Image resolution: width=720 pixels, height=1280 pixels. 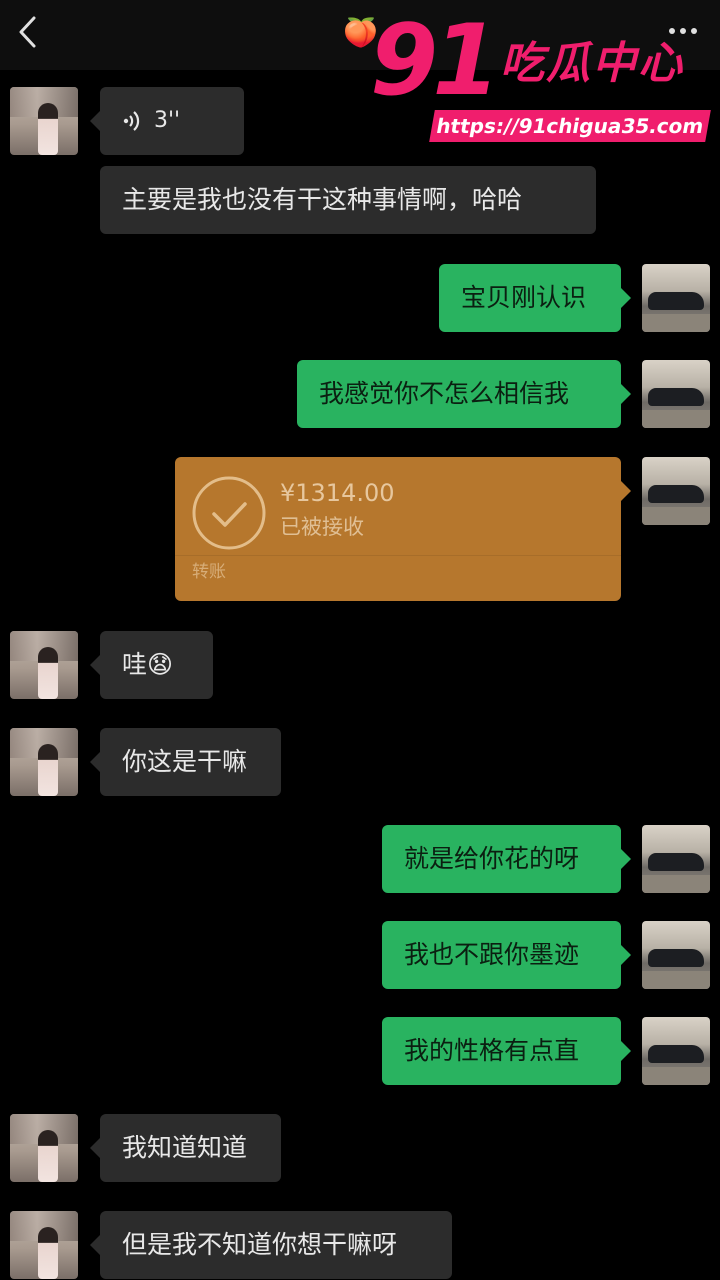 What do you see at coordinates (131, 121) in the screenshot?
I see `voice-wave-icon` at bounding box center [131, 121].